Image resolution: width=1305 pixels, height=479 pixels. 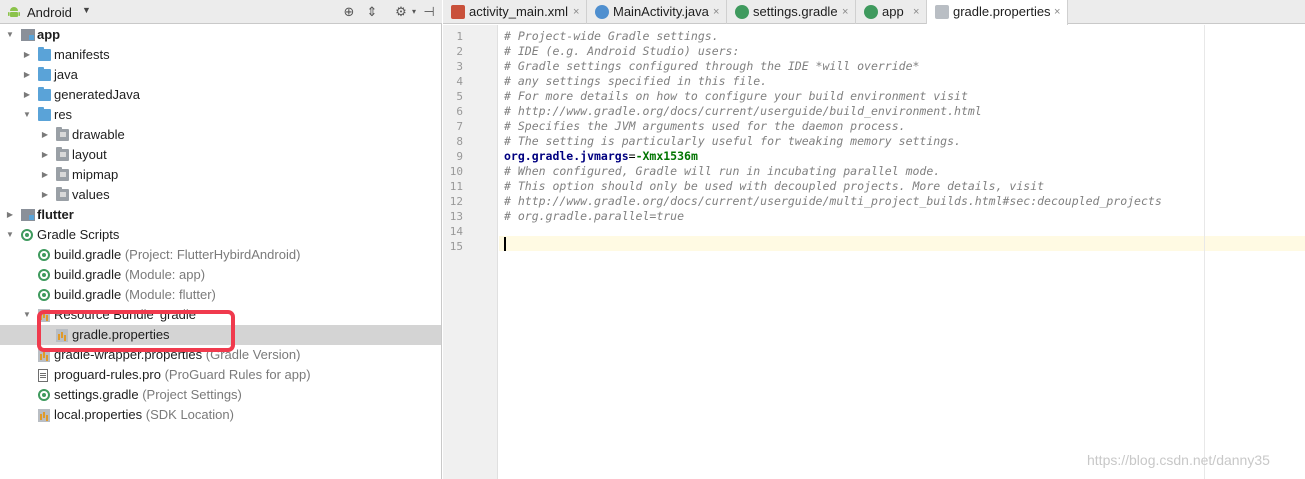 I want to click on res-folder-icon, so click(x=44, y=114).